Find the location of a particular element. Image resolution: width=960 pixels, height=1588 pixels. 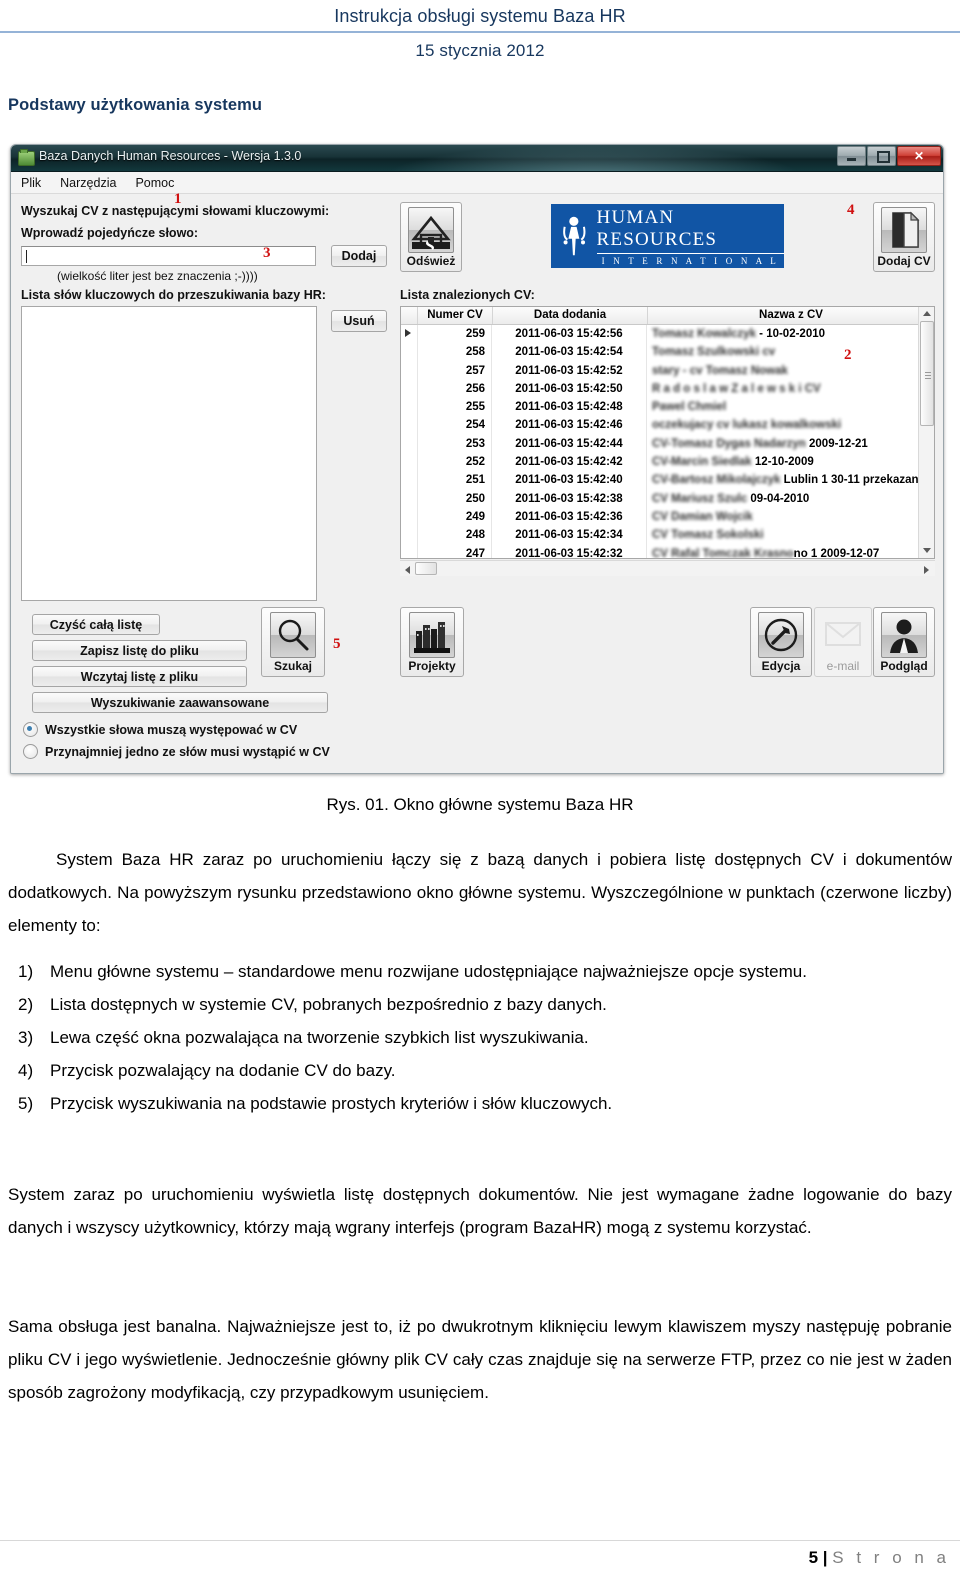

menu-item-pomoc: Pomoc is located at coordinates (154, 183).